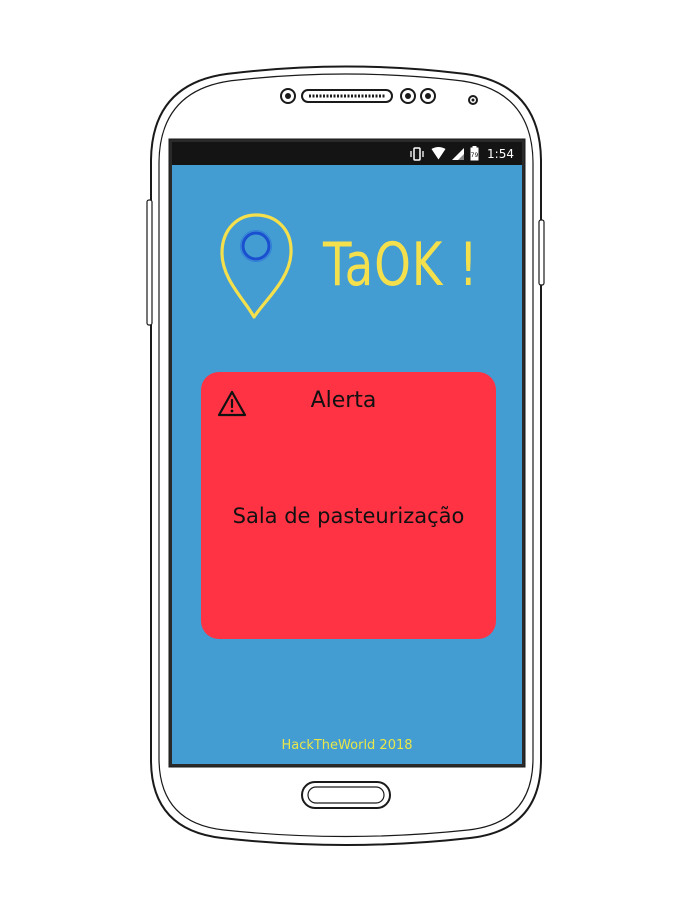 This screenshot has height=923, width=692. Describe the element at coordinates (343, 400) in the screenshot. I see `alert-title: Alerta` at that location.